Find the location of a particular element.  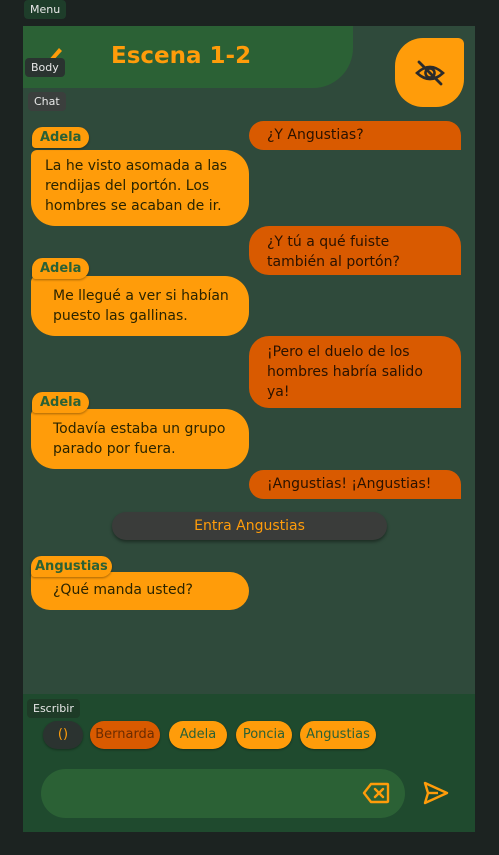

chat-tag: Chat is located at coordinates (47, 101).